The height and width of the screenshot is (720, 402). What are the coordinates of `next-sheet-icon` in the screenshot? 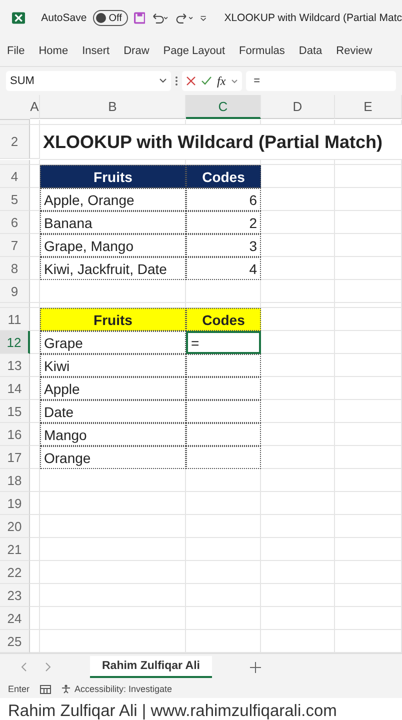 It's located at (48, 667).